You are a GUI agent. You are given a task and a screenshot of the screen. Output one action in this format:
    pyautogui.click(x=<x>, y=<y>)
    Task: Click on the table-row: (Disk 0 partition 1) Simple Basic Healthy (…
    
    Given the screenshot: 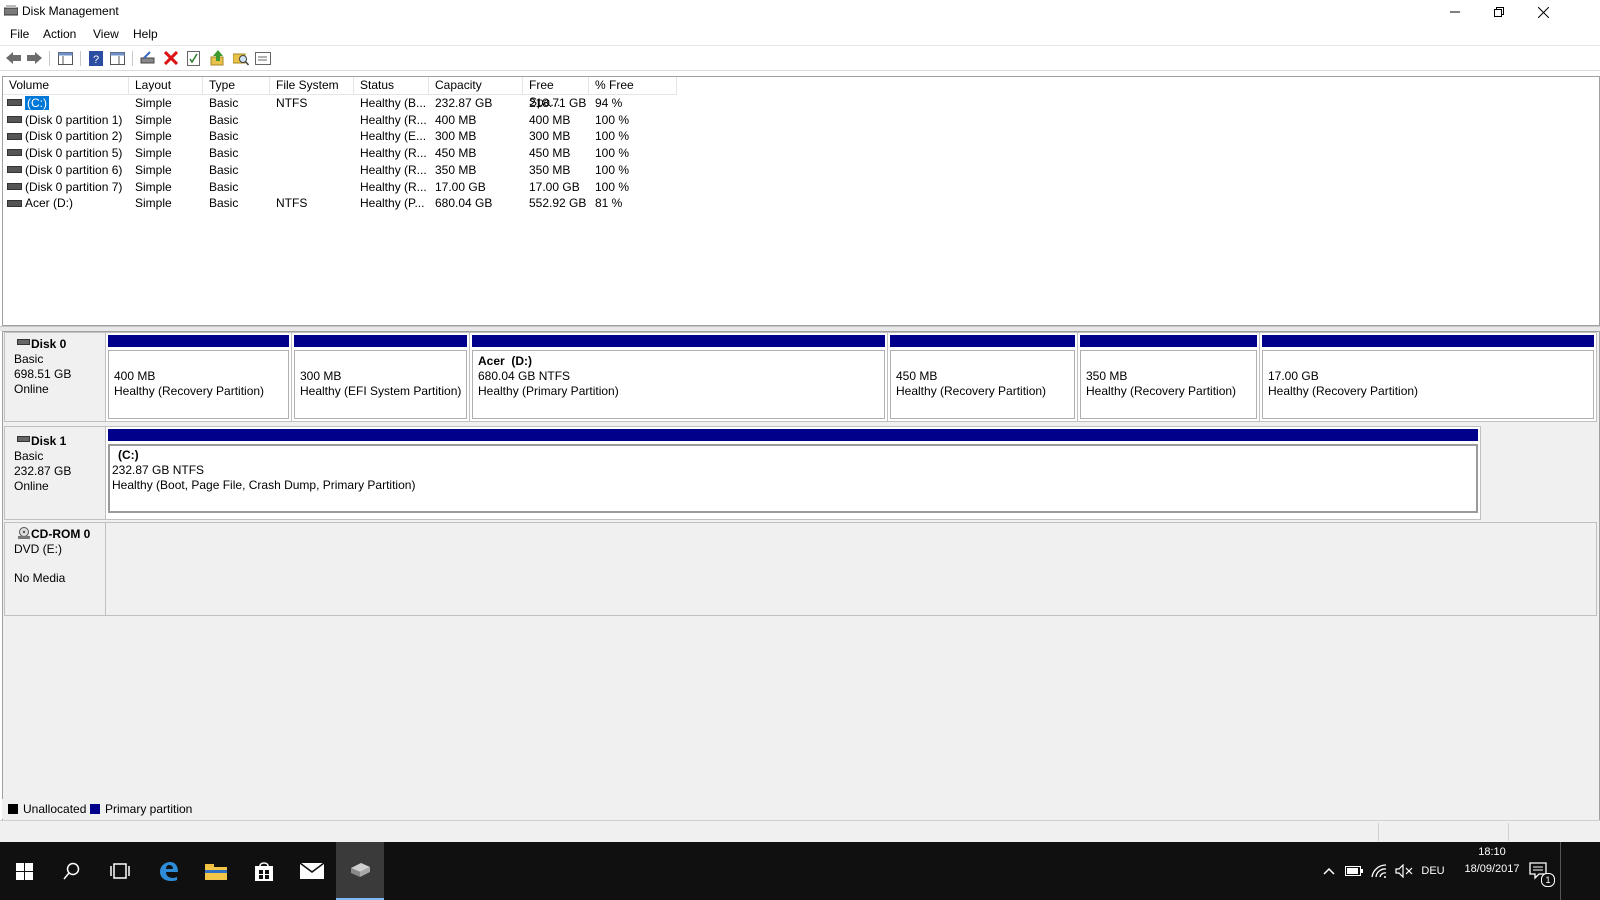 What is the action you would take?
    pyautogui.click(x=340, y=120)
    